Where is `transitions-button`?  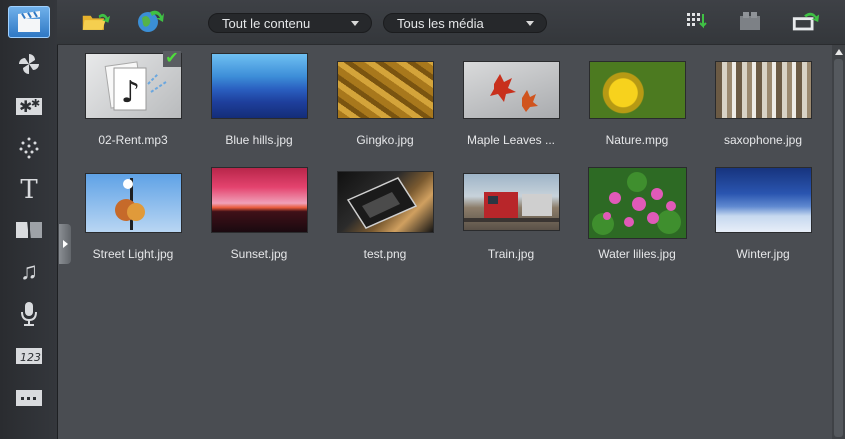
transitions-button is located at coordinates (29, 64).